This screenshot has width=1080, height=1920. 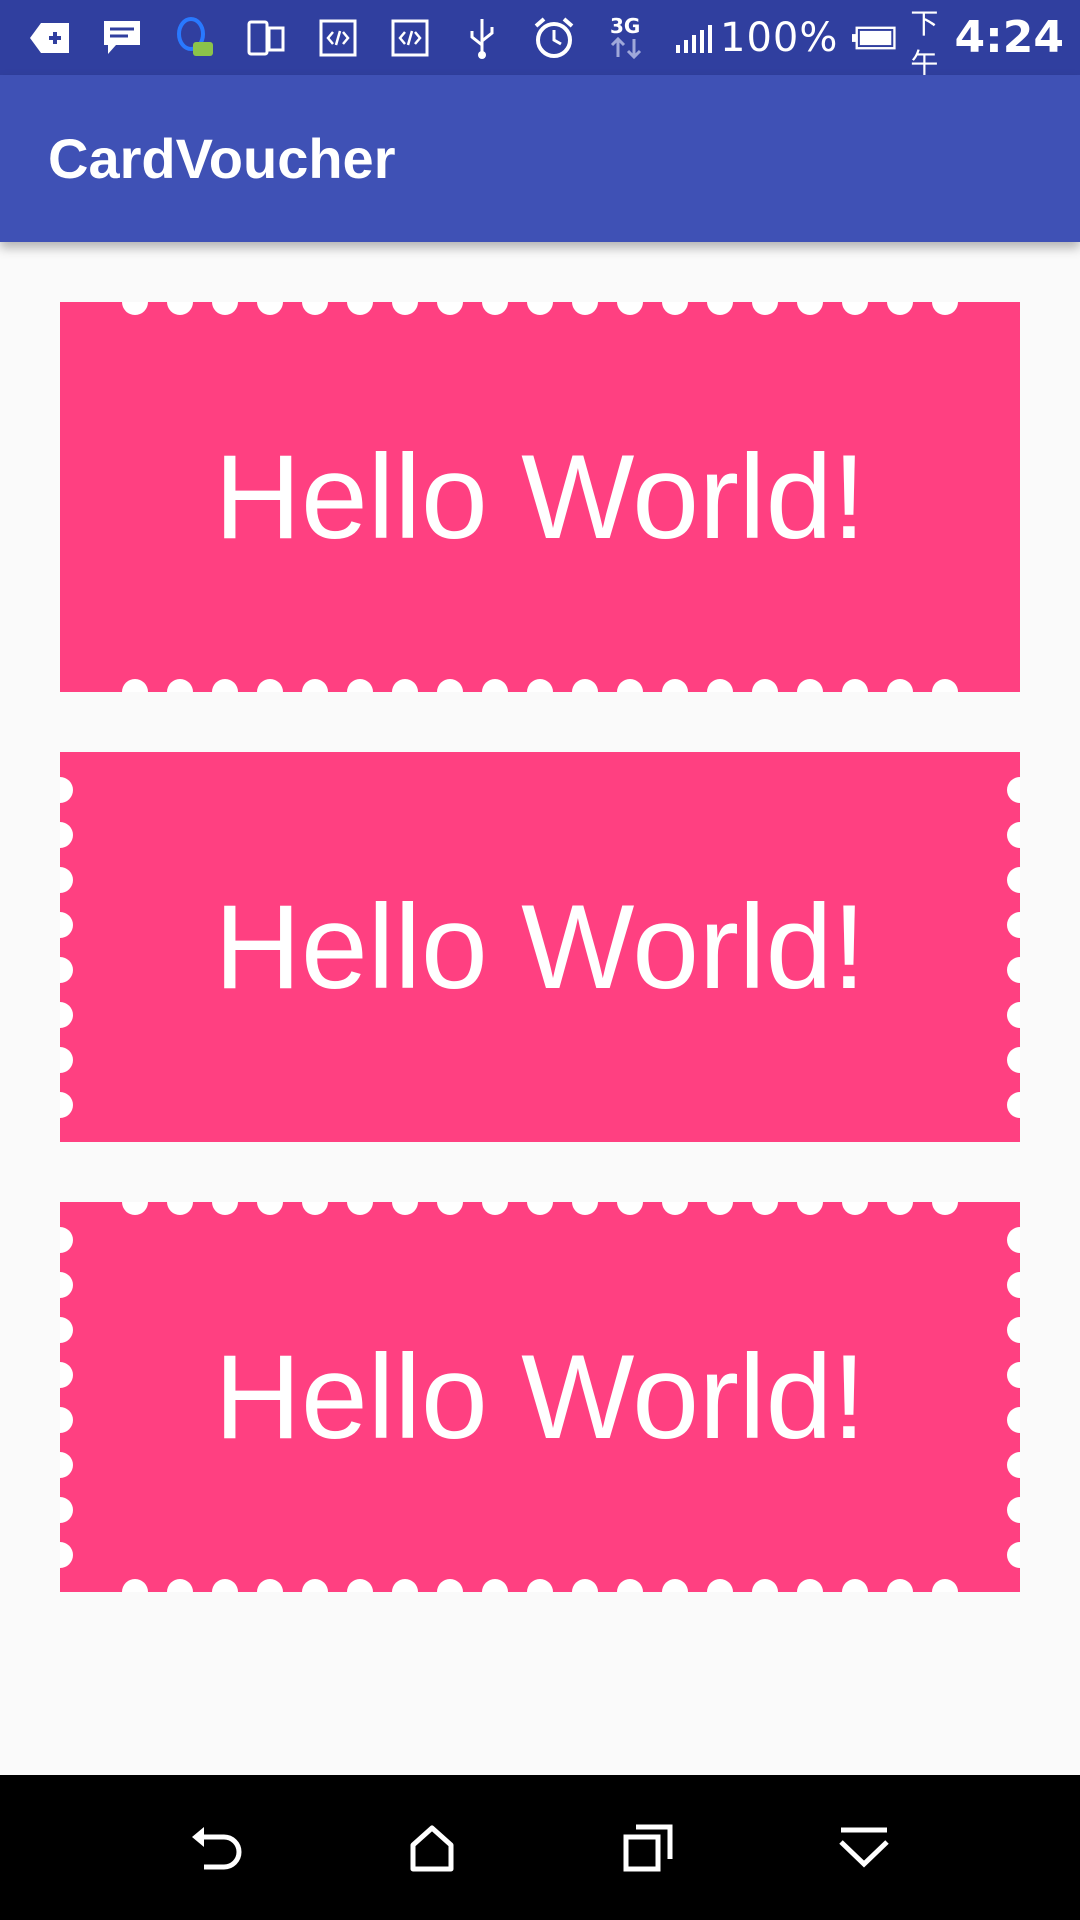 I want to click on recents-button, so click(x=648, y=1847).